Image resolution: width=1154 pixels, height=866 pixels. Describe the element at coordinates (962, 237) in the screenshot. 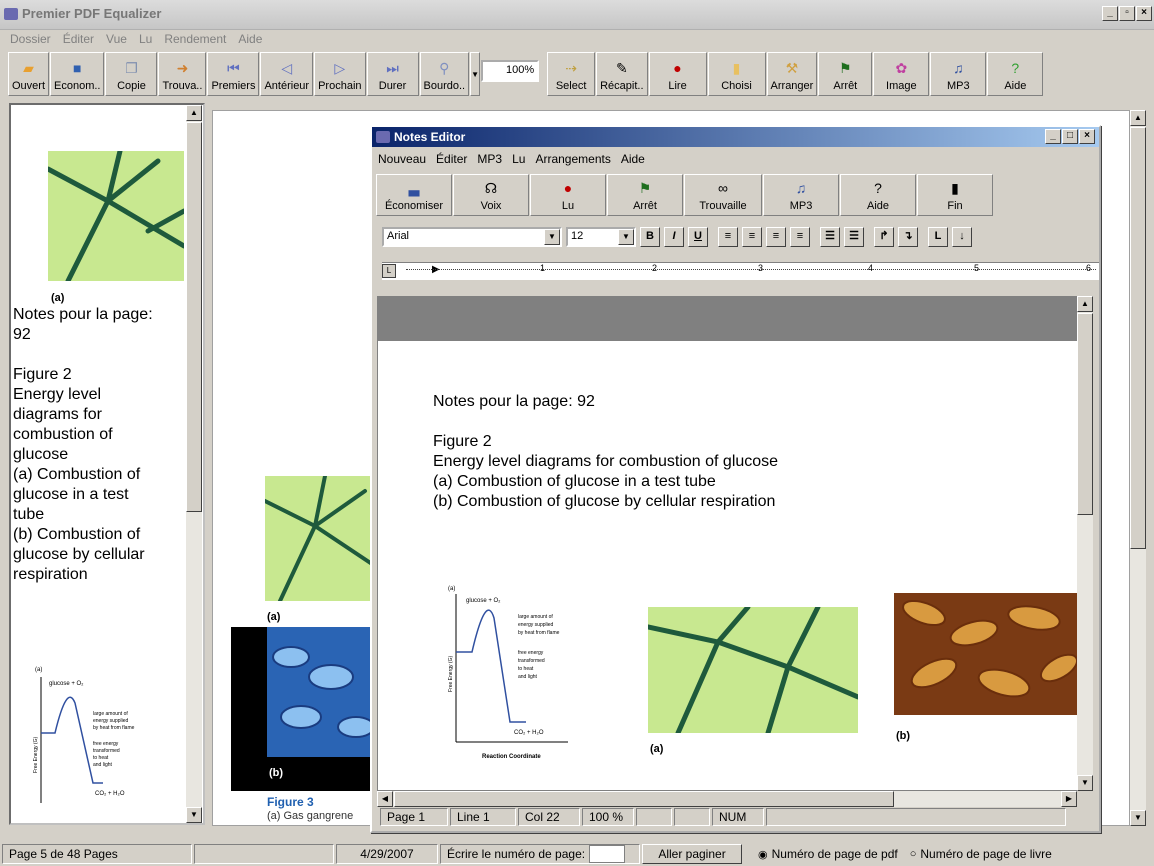

I see `down-arrow-button: ↓` at that location.